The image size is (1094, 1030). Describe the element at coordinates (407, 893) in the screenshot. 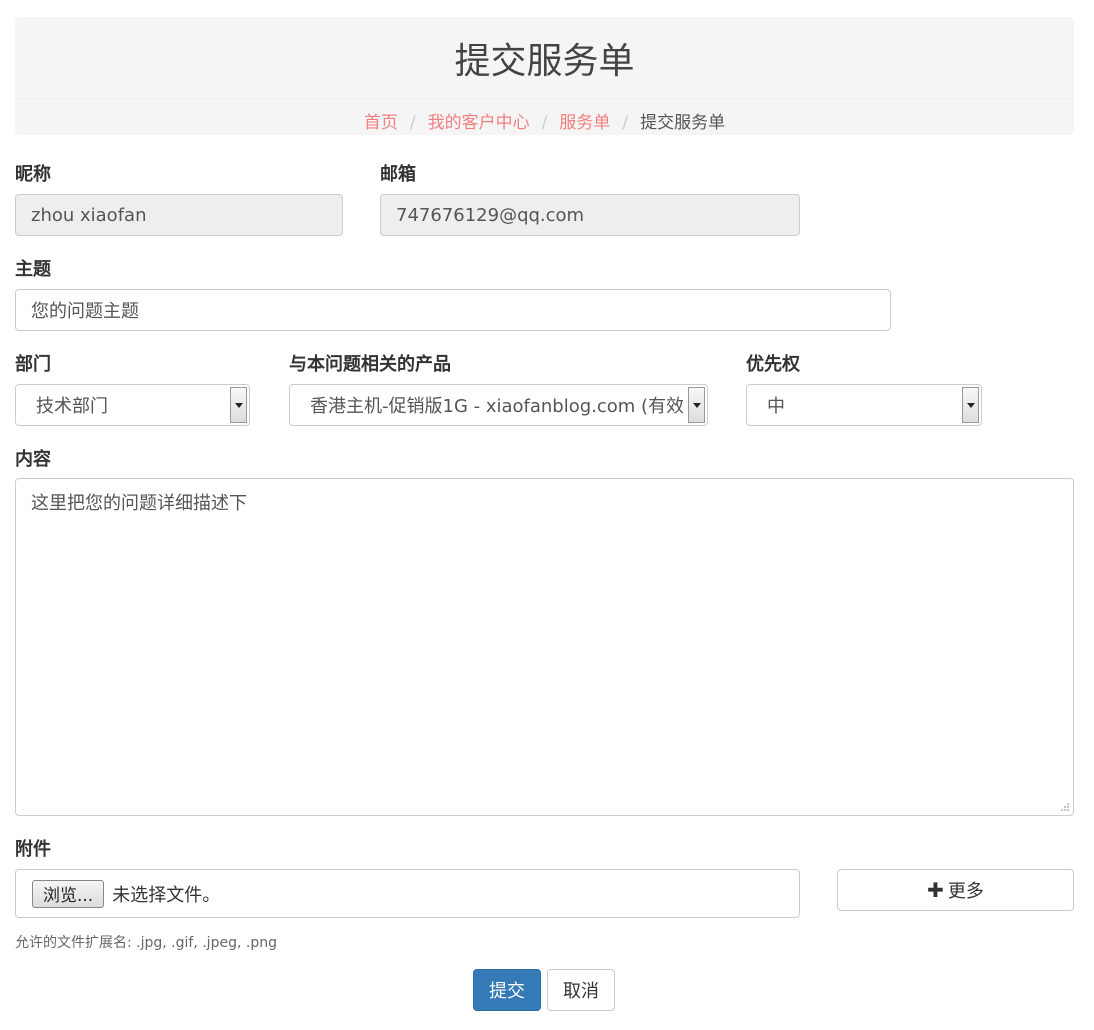

I see `file-input: 浏览... 未选择文件。` at that location.